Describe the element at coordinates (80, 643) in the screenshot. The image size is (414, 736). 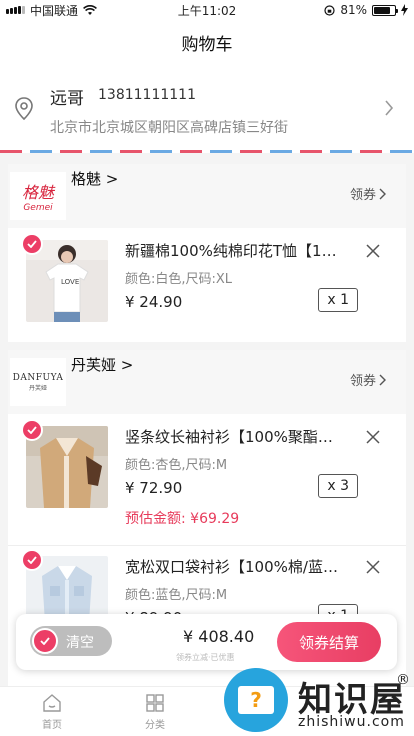
I see `clear-label: 清空` at that location.